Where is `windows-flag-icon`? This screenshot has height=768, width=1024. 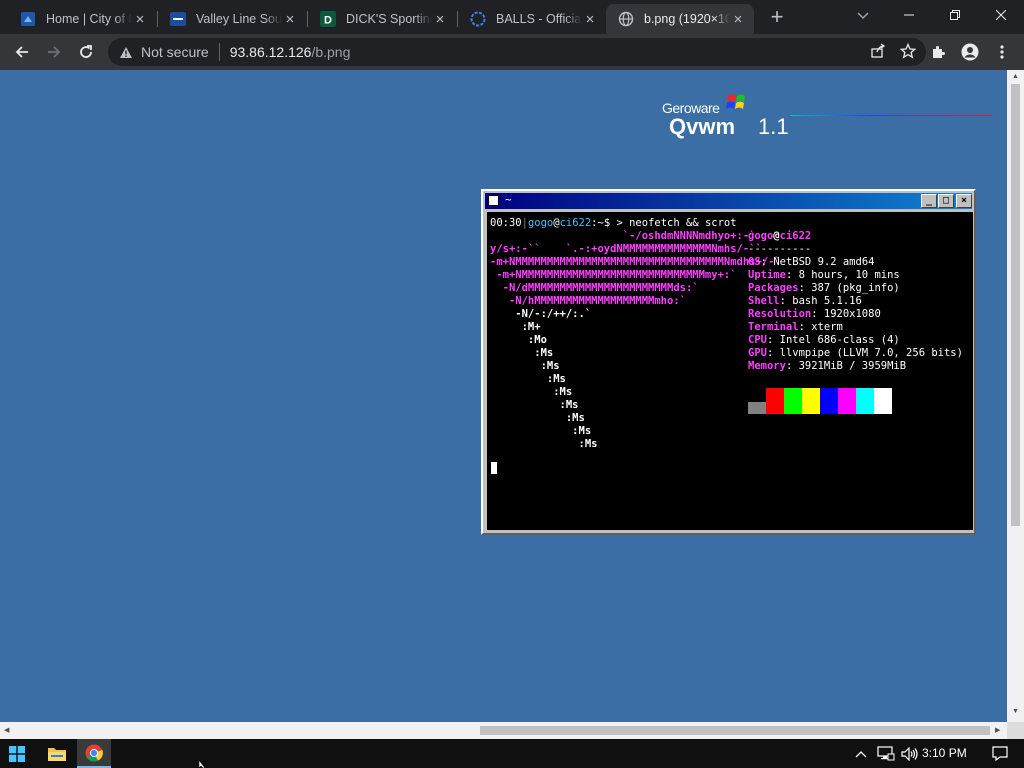 windows-flag-icon is located at coordinates (735, 101).